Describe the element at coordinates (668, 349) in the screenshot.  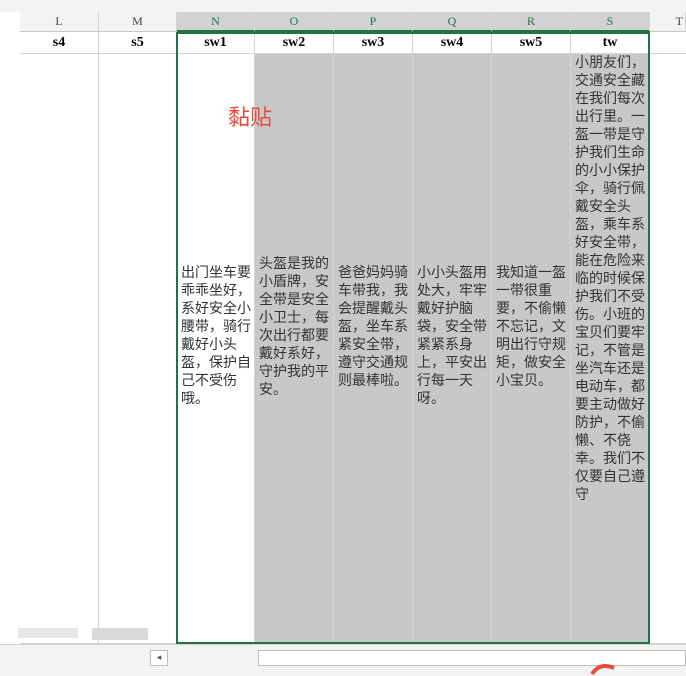
I see `data-cell-T` at that location.